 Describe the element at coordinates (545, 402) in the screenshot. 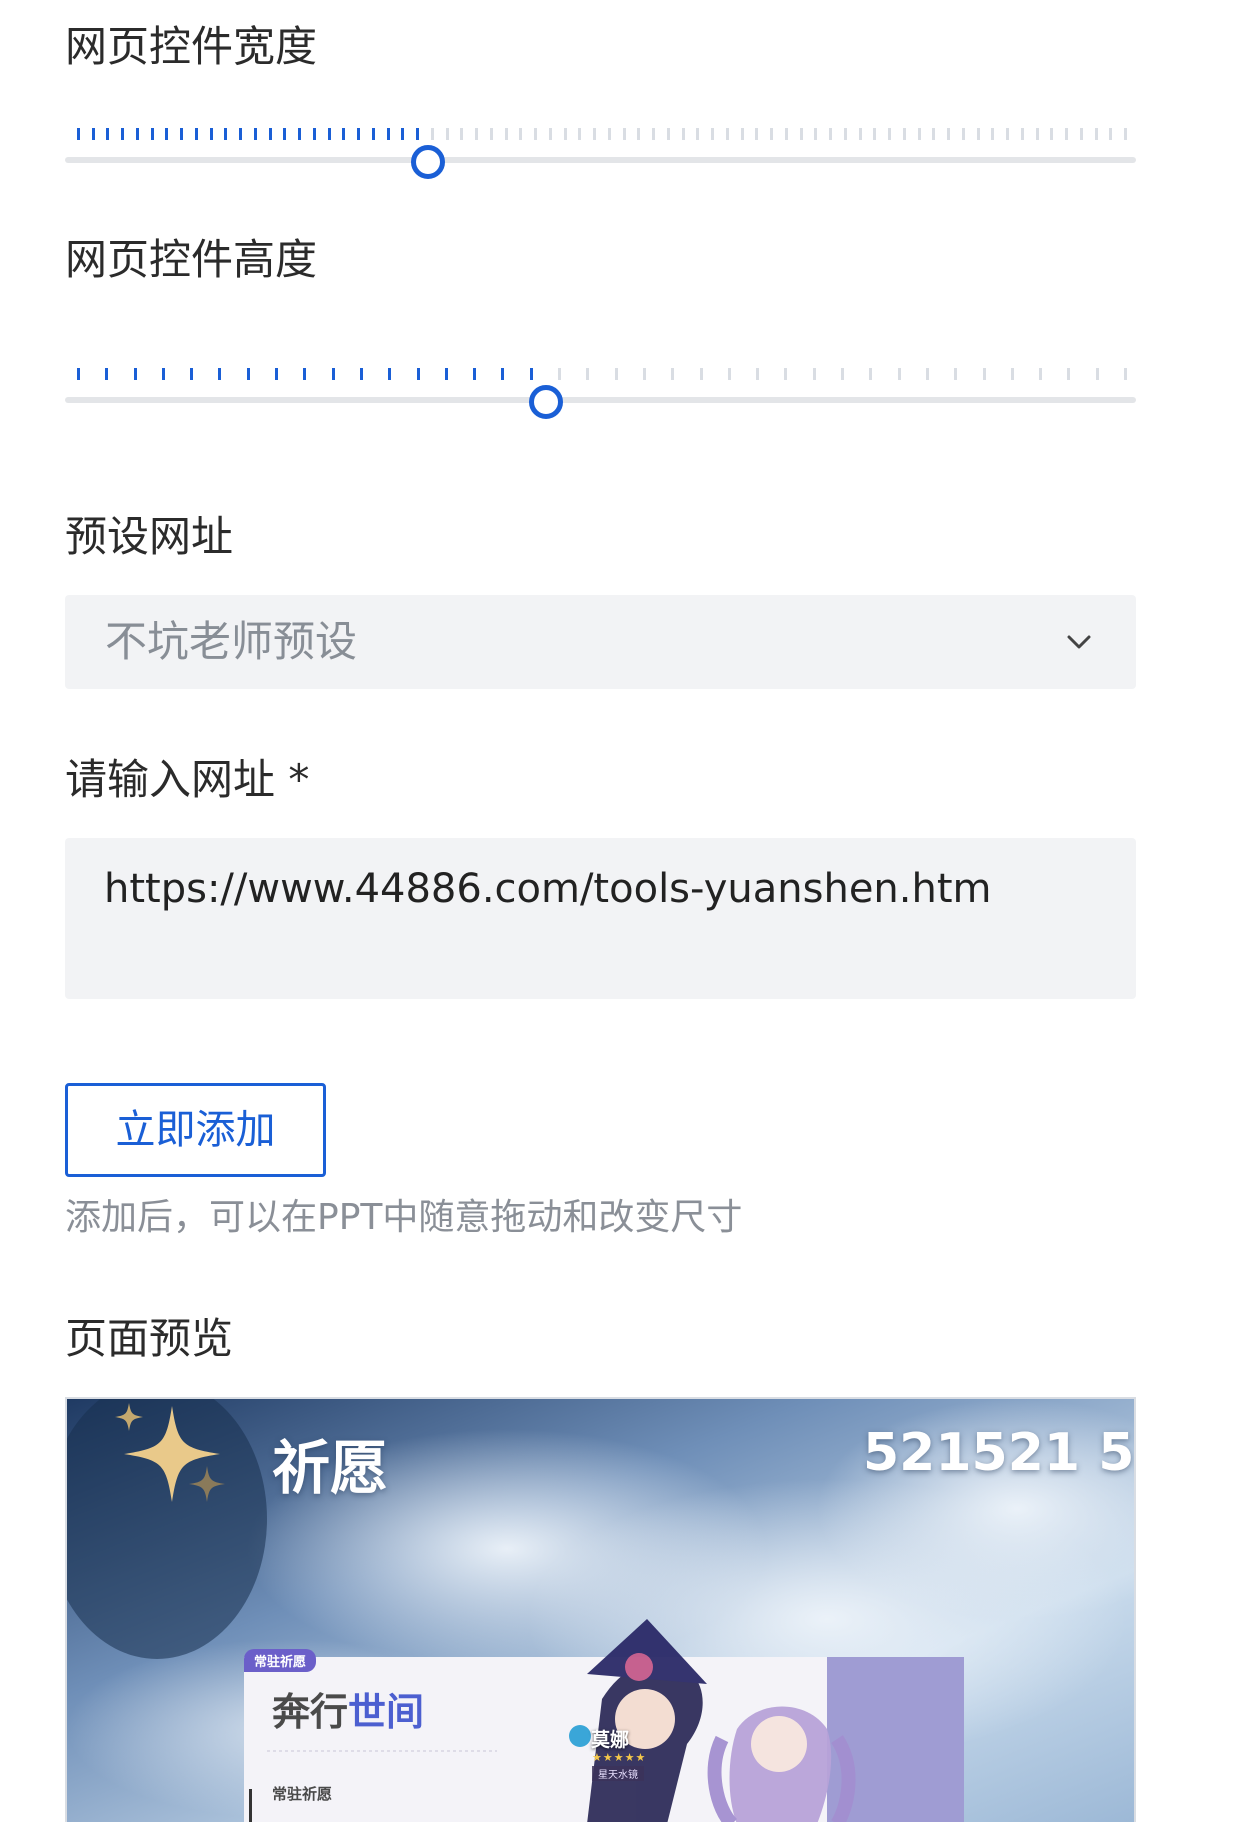

I see `height-slider-thumb` at that location.